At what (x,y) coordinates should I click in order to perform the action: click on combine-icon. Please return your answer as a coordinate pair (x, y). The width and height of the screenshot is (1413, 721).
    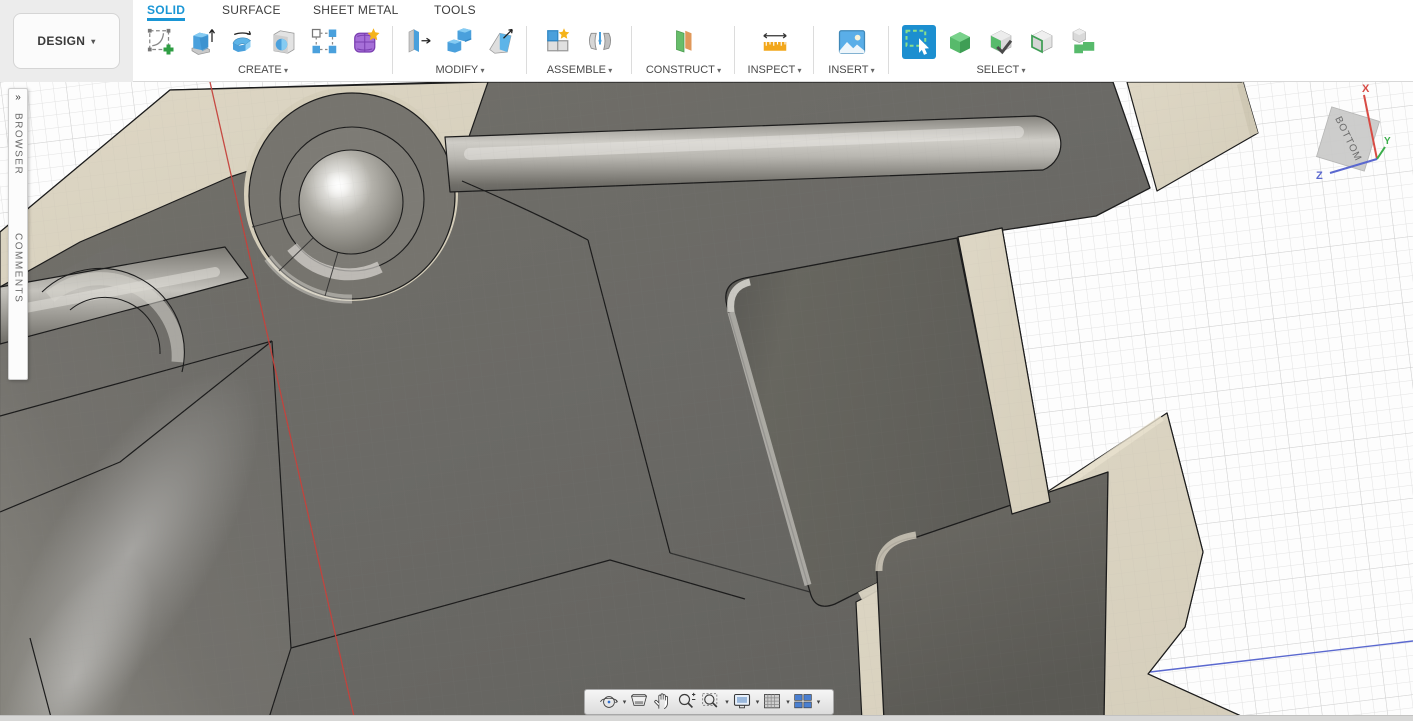
    Looking at the image, I should click on (460, 42).